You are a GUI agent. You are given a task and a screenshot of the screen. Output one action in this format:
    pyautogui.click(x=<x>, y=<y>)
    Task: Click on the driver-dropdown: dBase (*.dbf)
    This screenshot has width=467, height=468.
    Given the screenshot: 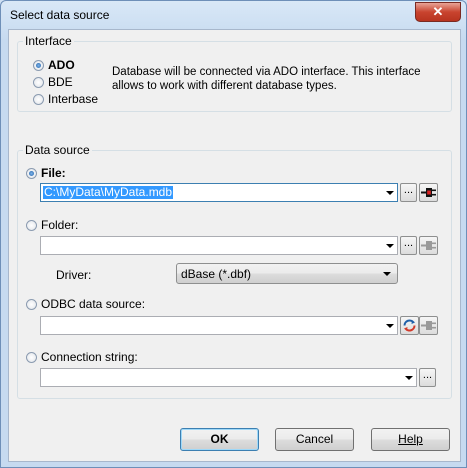 What is the action you would take?
    pyautogui.click(x=287, y=273)
    